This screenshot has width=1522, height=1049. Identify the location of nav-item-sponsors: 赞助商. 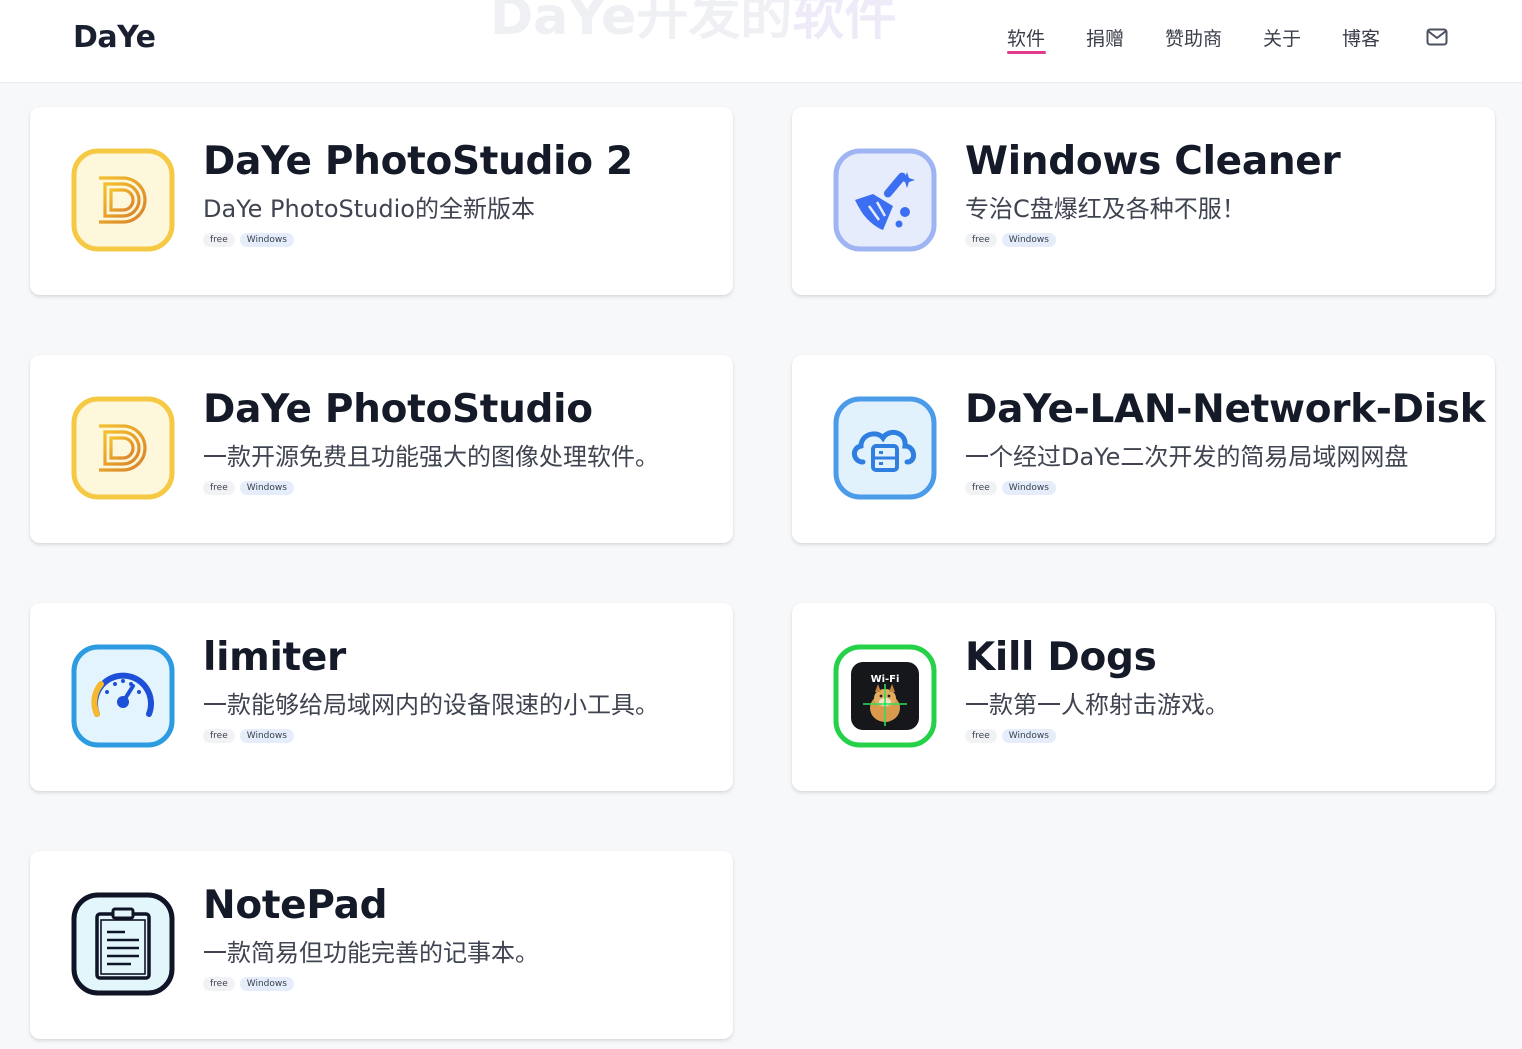
(1193, 37).